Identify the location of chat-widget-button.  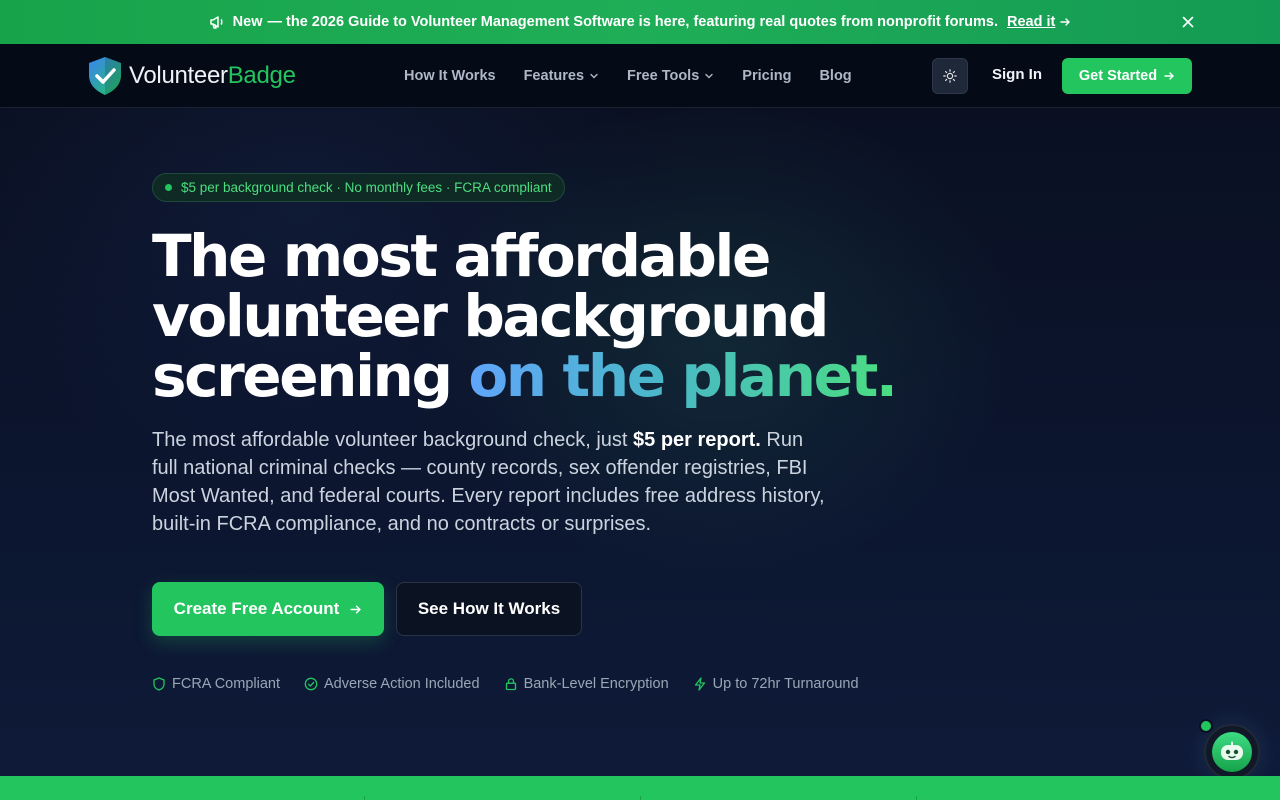
(1232, 752).